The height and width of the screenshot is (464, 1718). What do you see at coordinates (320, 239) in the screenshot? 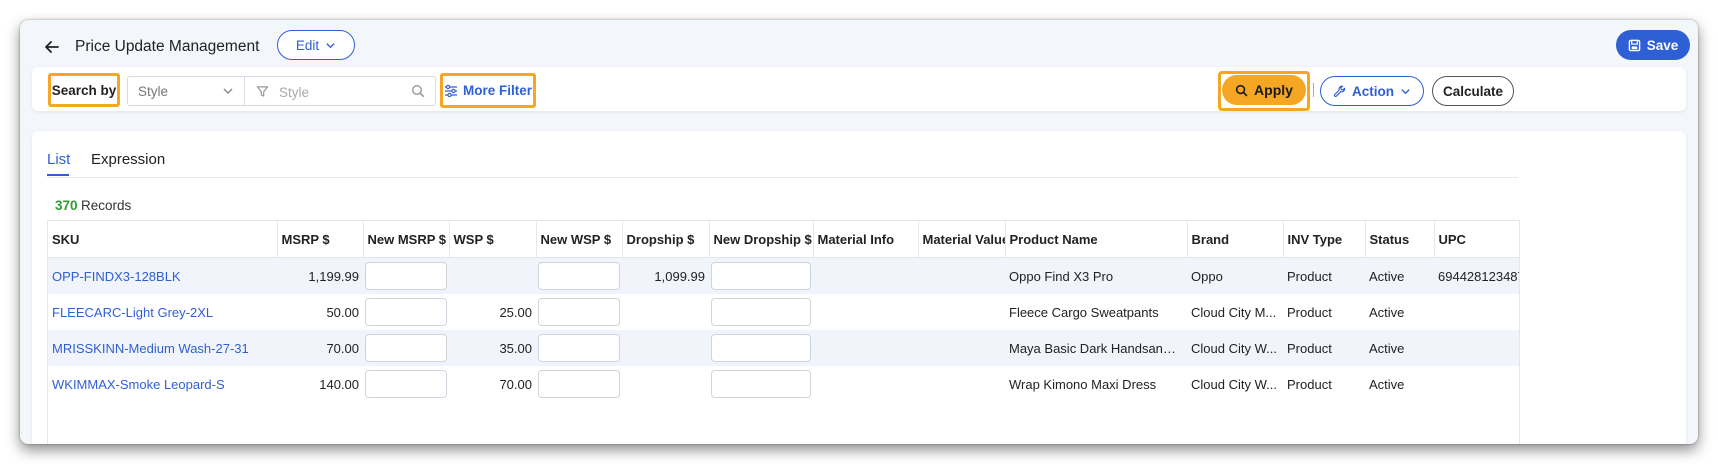
I see `column-header-msrp: MSRP $` at bounding box center [320, 239].